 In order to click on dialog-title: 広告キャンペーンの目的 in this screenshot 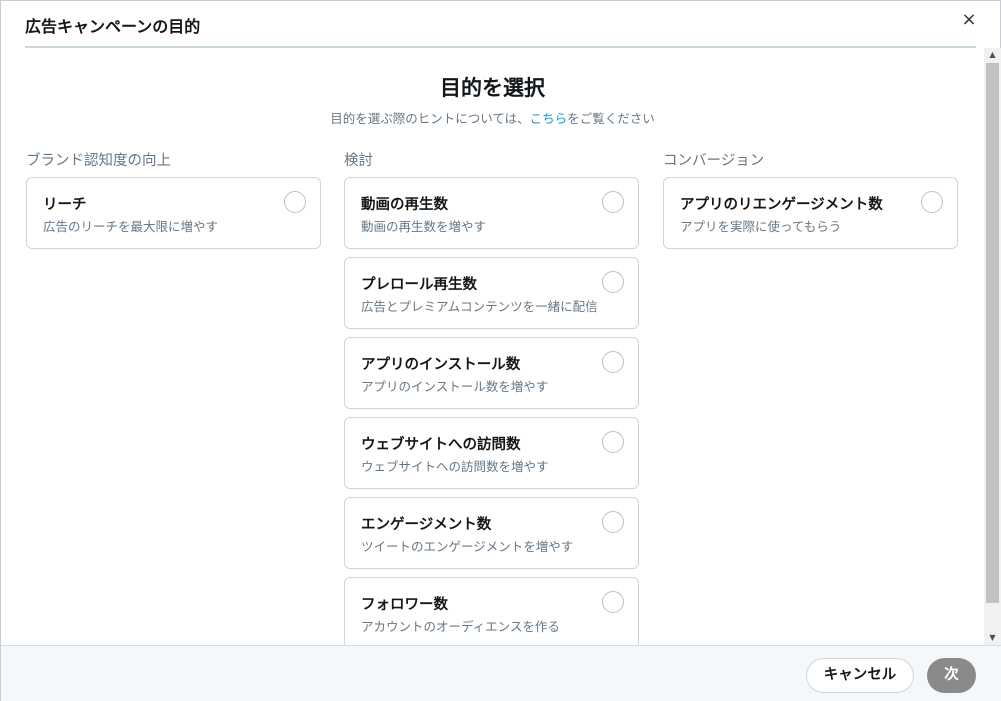, I will do `click(113, 26)`.